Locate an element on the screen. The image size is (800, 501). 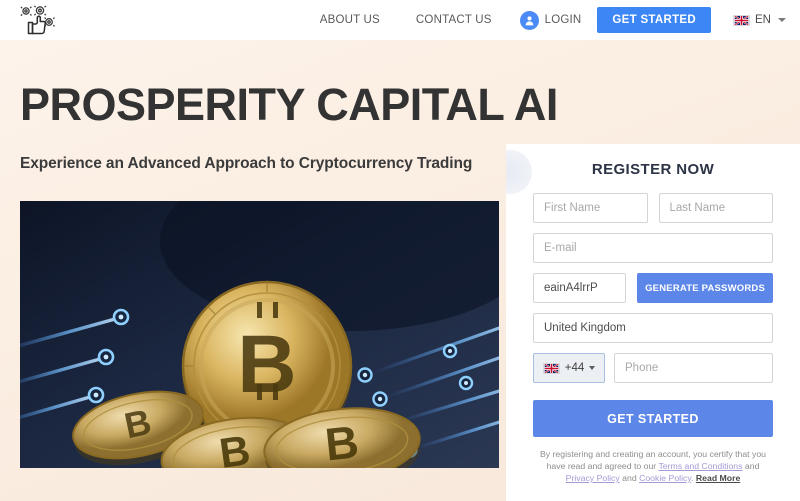
email-input is located at coordinates (653, 248).